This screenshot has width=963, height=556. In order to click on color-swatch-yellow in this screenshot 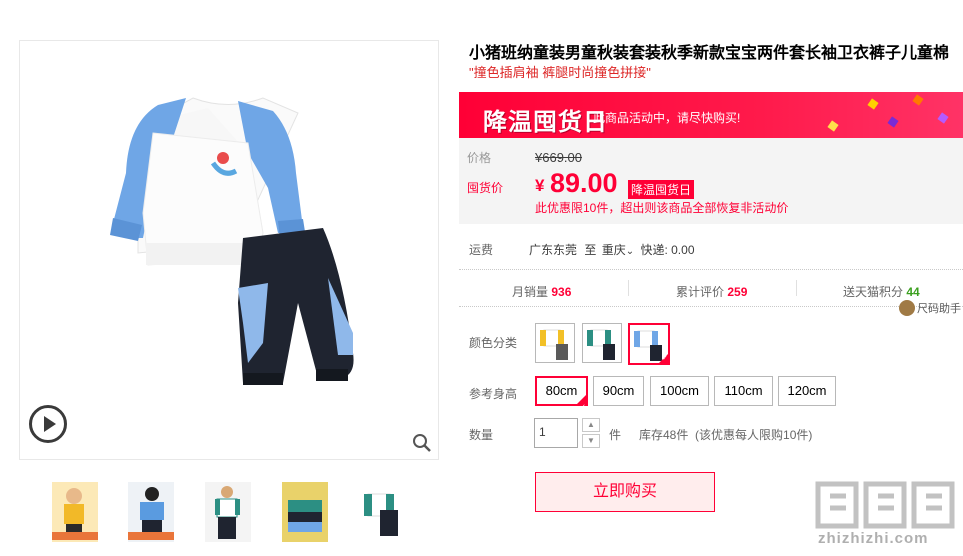, I will do `click(555, 343)`.